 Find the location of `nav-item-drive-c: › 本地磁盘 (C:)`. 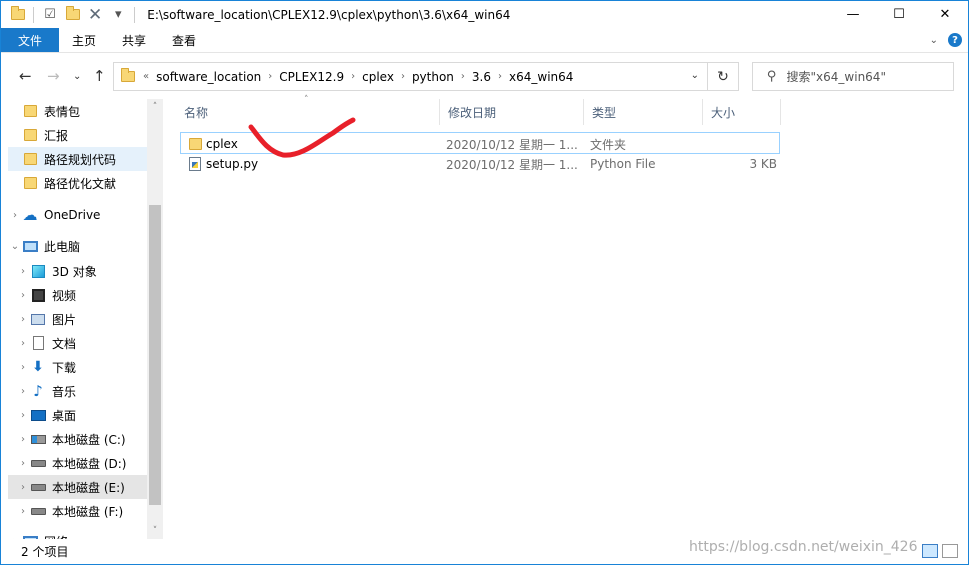

nav-item-drive-c: › 本地磁盘 (C:) is located at coordinates (77, 439).